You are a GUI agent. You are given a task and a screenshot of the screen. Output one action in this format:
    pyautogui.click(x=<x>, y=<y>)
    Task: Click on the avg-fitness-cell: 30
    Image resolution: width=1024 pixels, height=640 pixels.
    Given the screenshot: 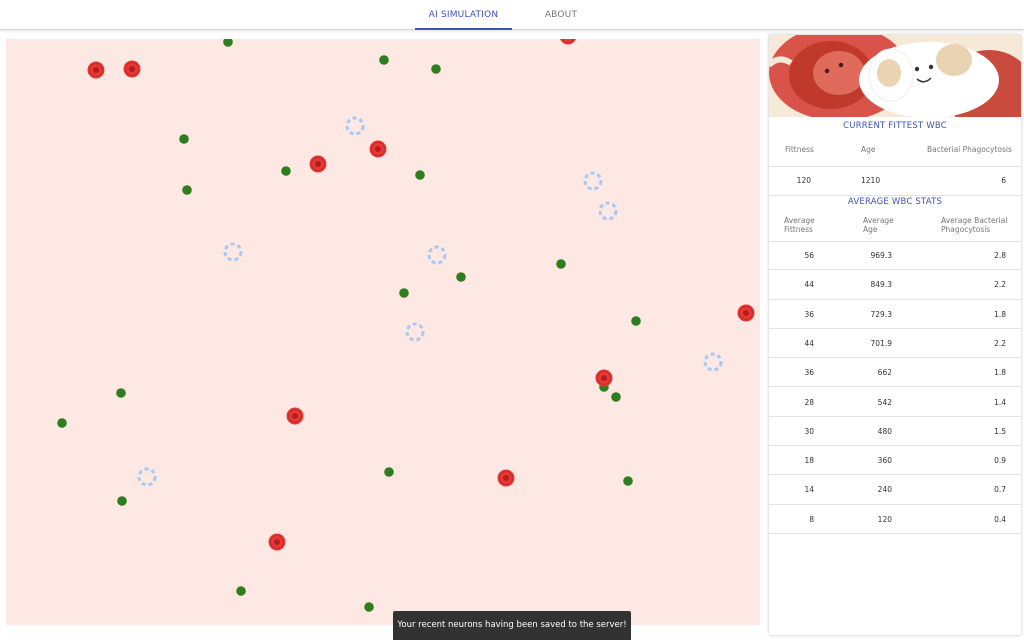 What is the action you would take?
    pyautogui.click(x=809, y=431)
    